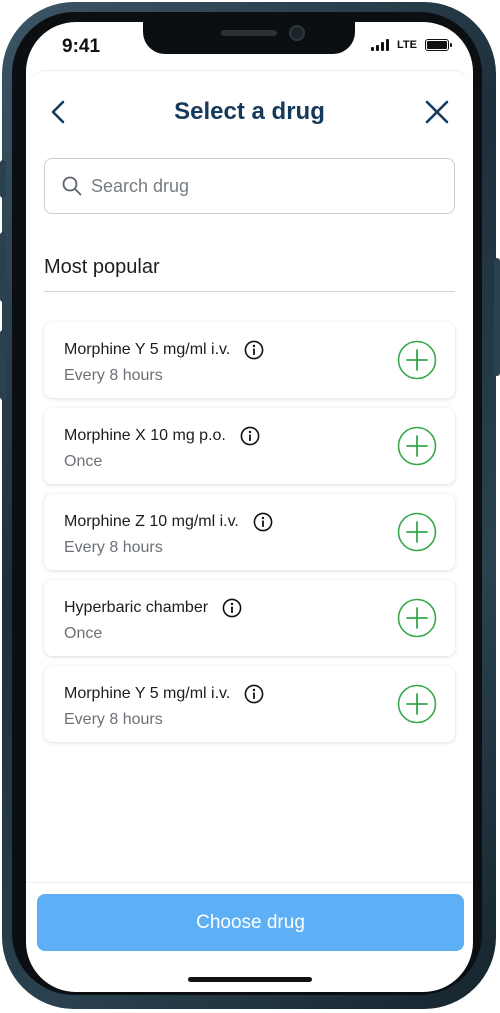 The width and height of the screenshot is (500, 1013). Describe the element at coordinates (250, 979) in the screenshot. I see `home-indicator` at that location.